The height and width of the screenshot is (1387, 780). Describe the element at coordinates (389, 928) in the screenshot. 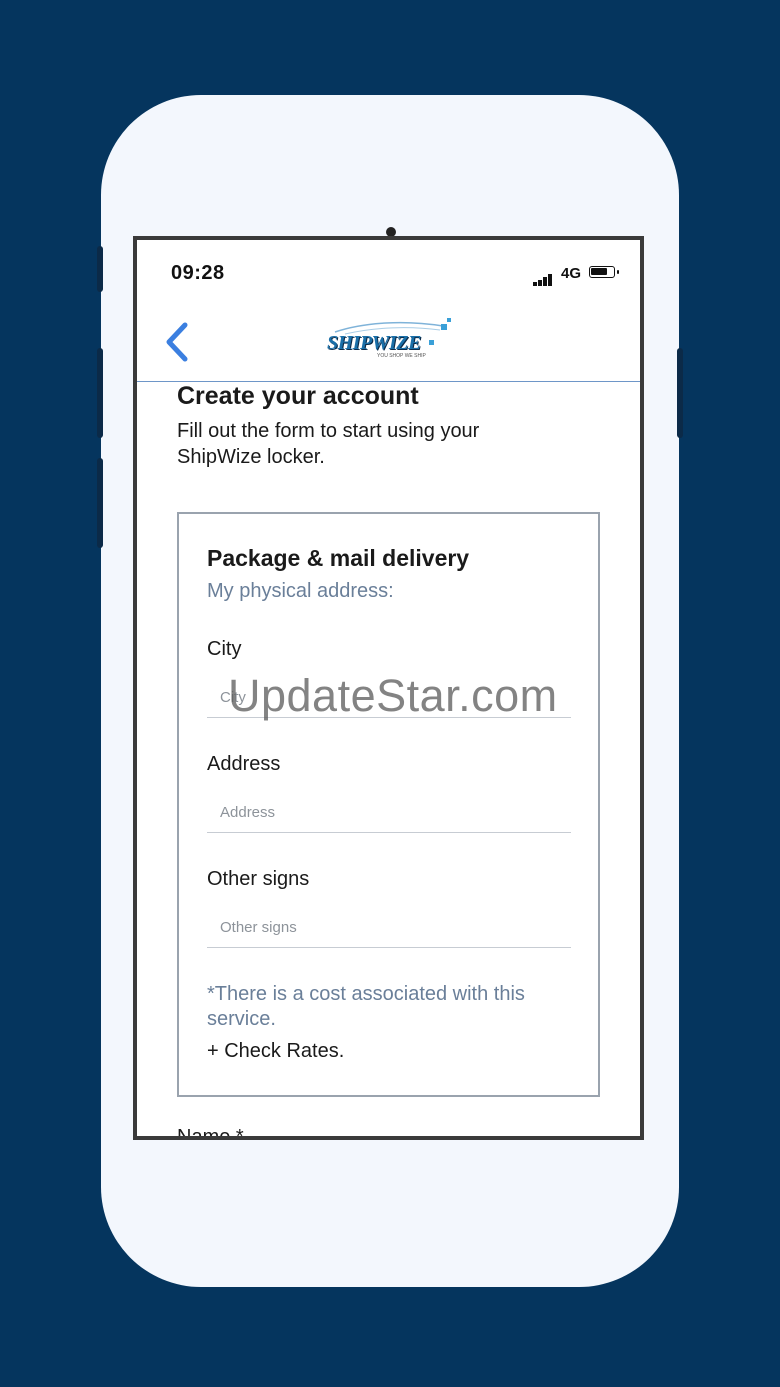

I see `other-signs-input` at that location.